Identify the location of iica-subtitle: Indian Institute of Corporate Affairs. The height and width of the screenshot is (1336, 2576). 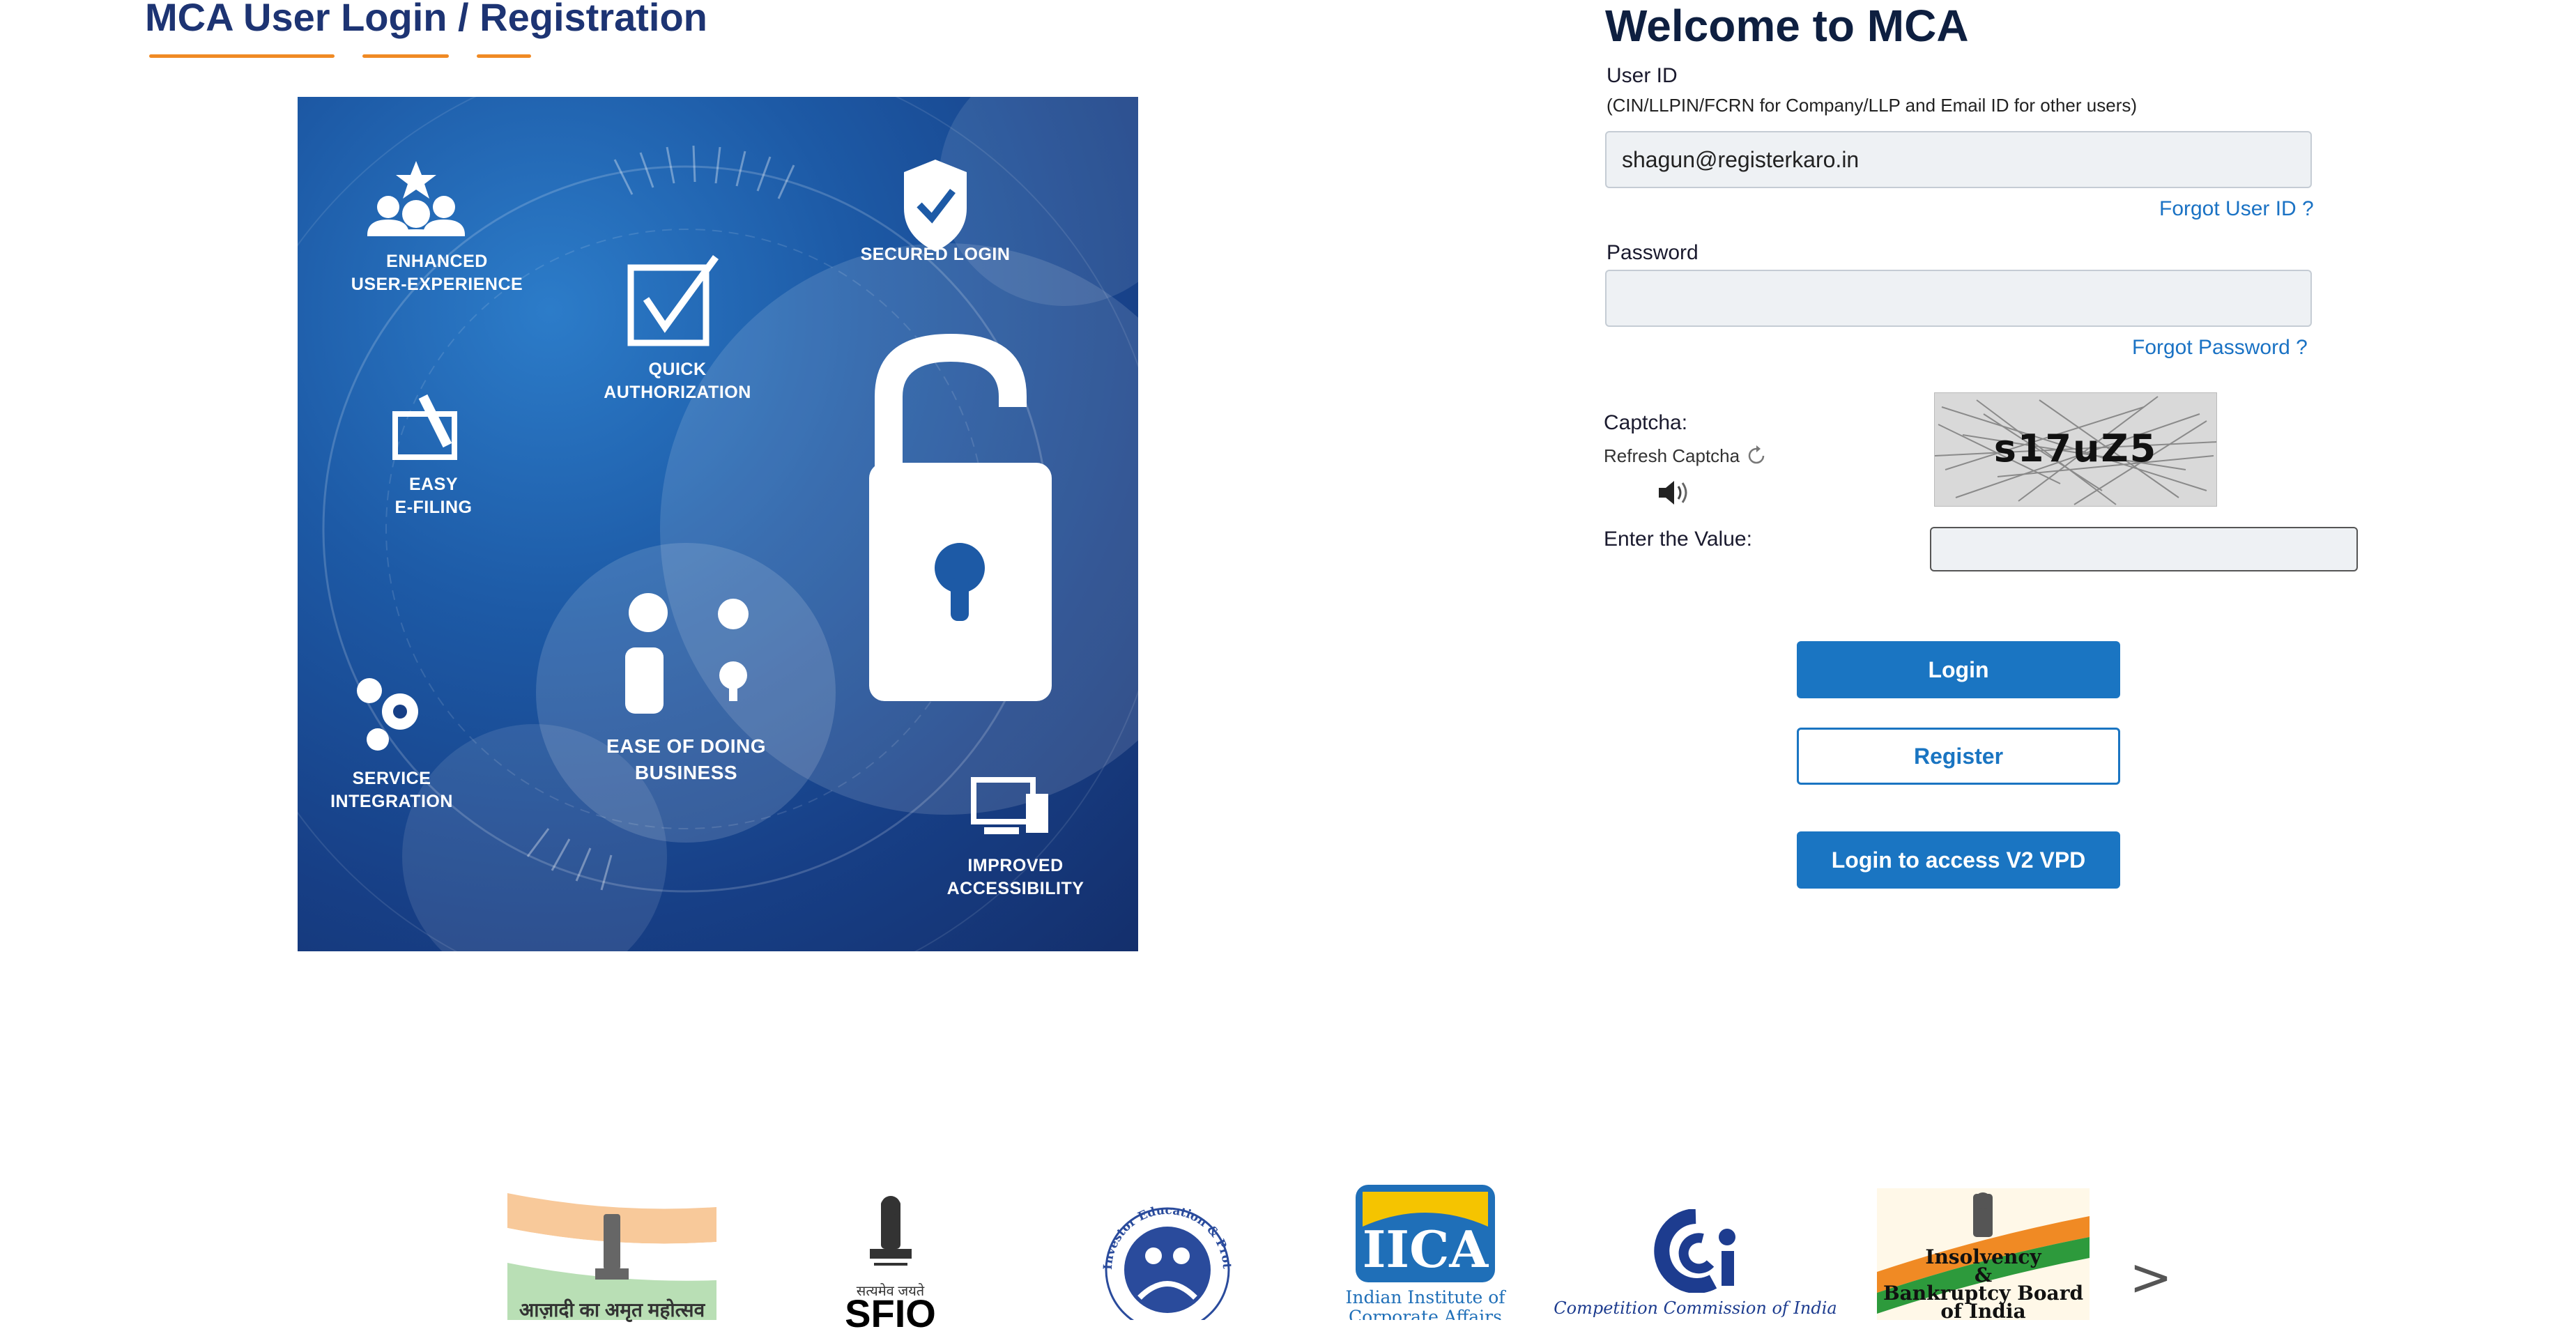
(1425, 1304).